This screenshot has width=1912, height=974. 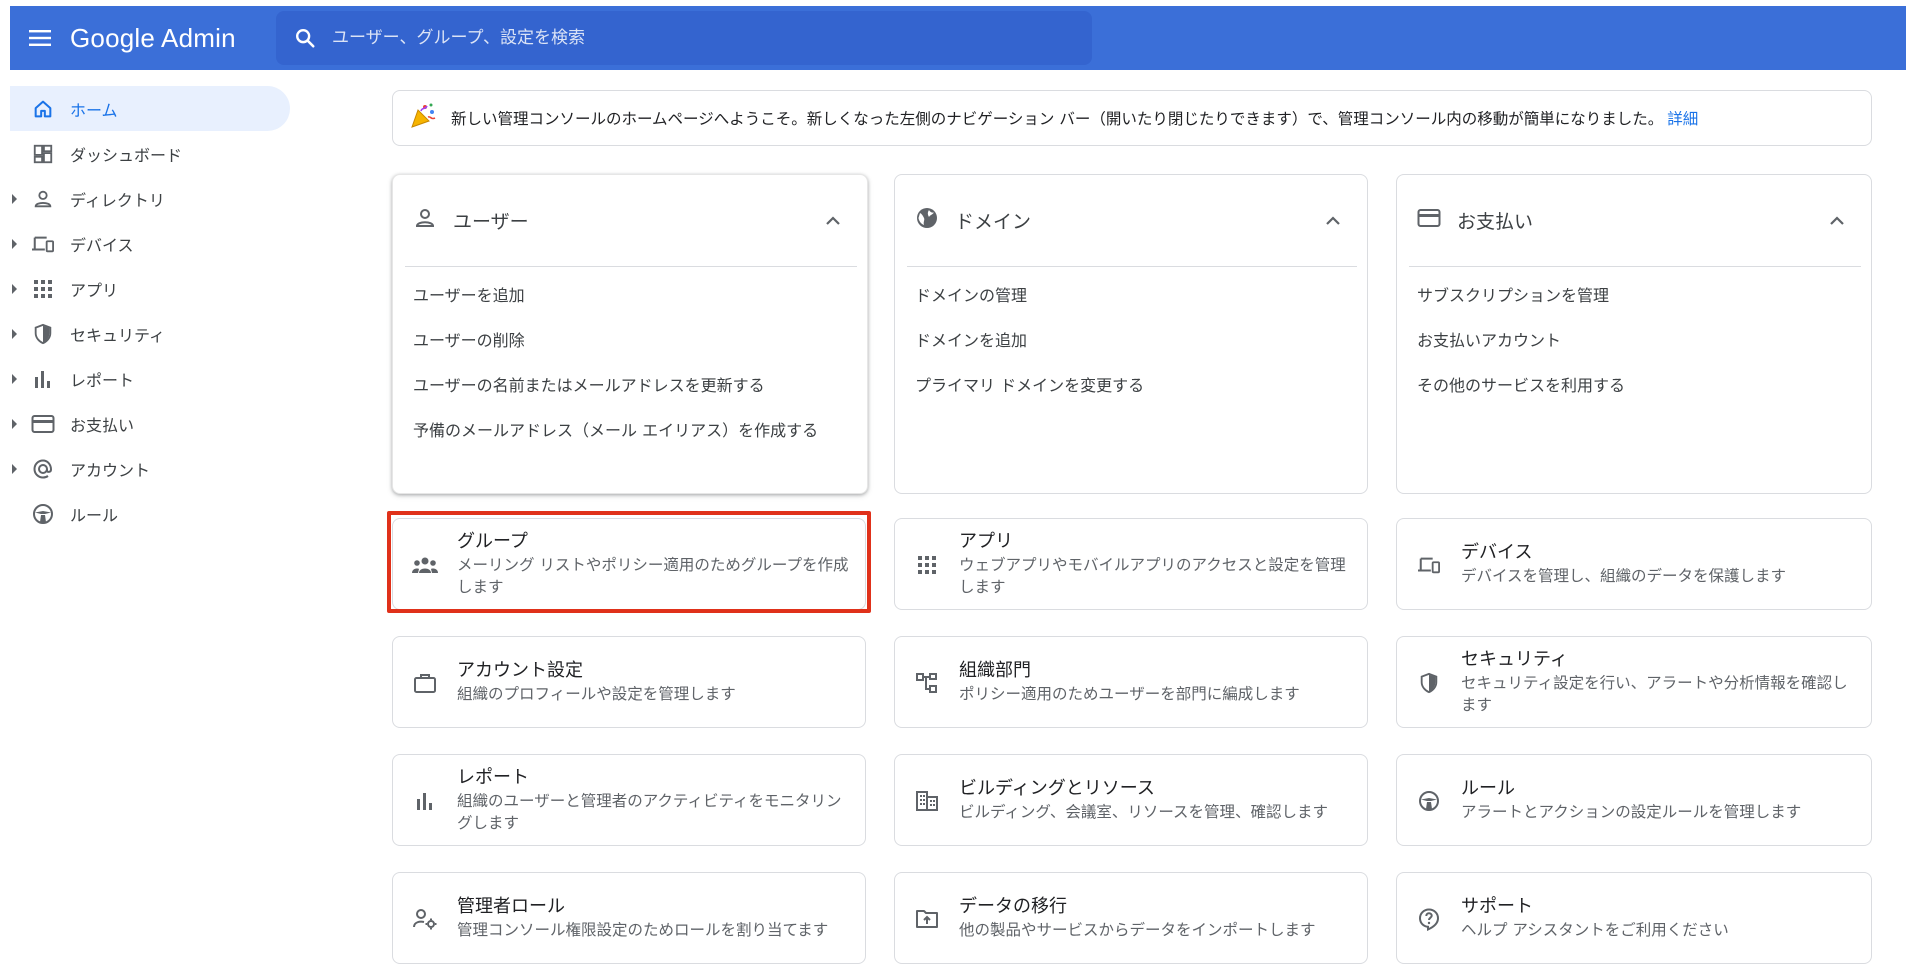 I want to click on nav-item-directory: ディレクトリ, so click(x=150, y=198).